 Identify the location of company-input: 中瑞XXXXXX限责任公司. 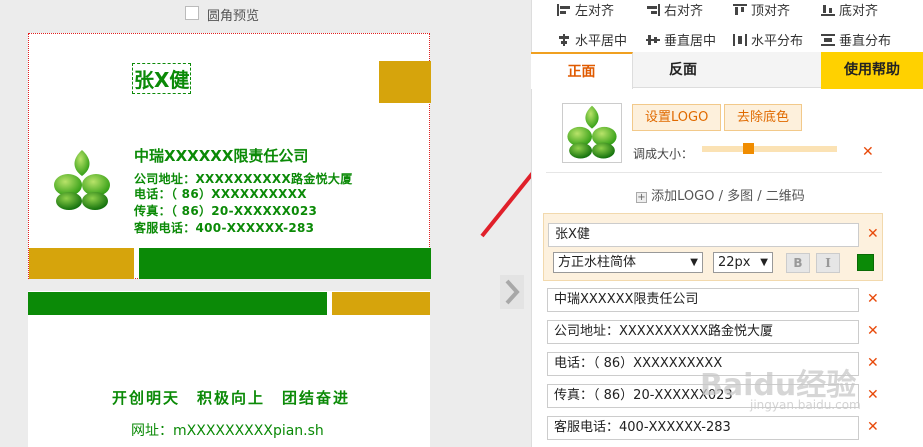
(703, 300).